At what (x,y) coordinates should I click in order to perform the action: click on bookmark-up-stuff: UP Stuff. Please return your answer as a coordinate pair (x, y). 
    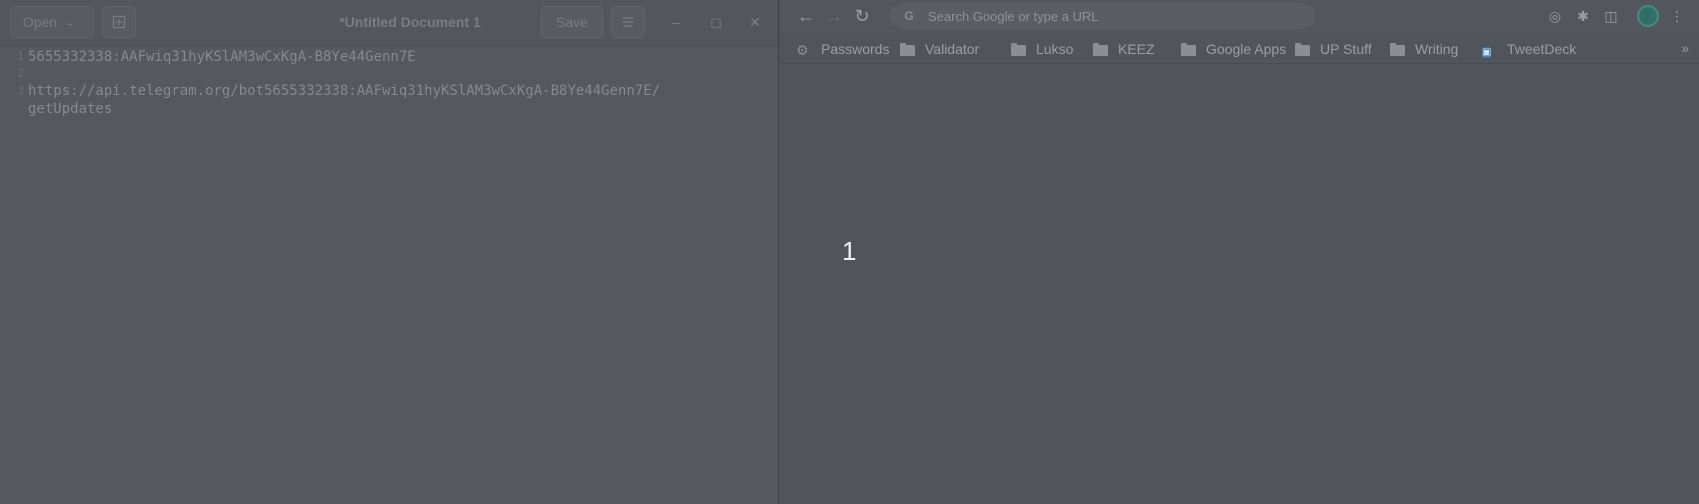
    Looking at the image, I should click on (1333, 49).